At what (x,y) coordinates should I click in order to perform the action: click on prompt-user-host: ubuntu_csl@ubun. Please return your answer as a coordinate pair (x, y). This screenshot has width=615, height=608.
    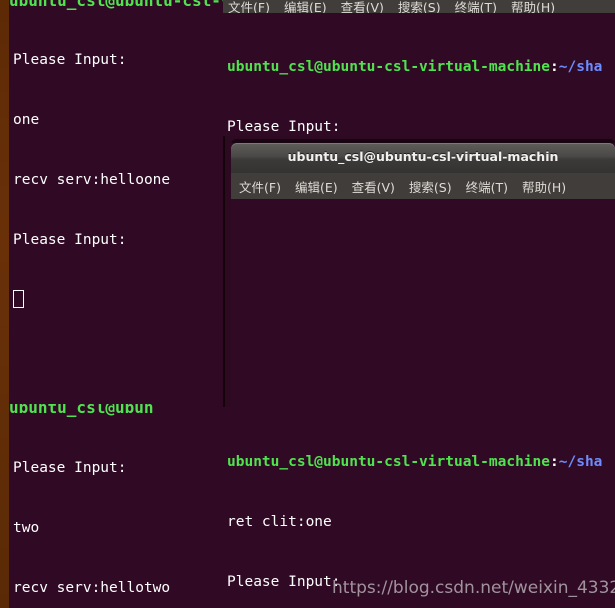
    Looking at the image, I should click on (81, 410).